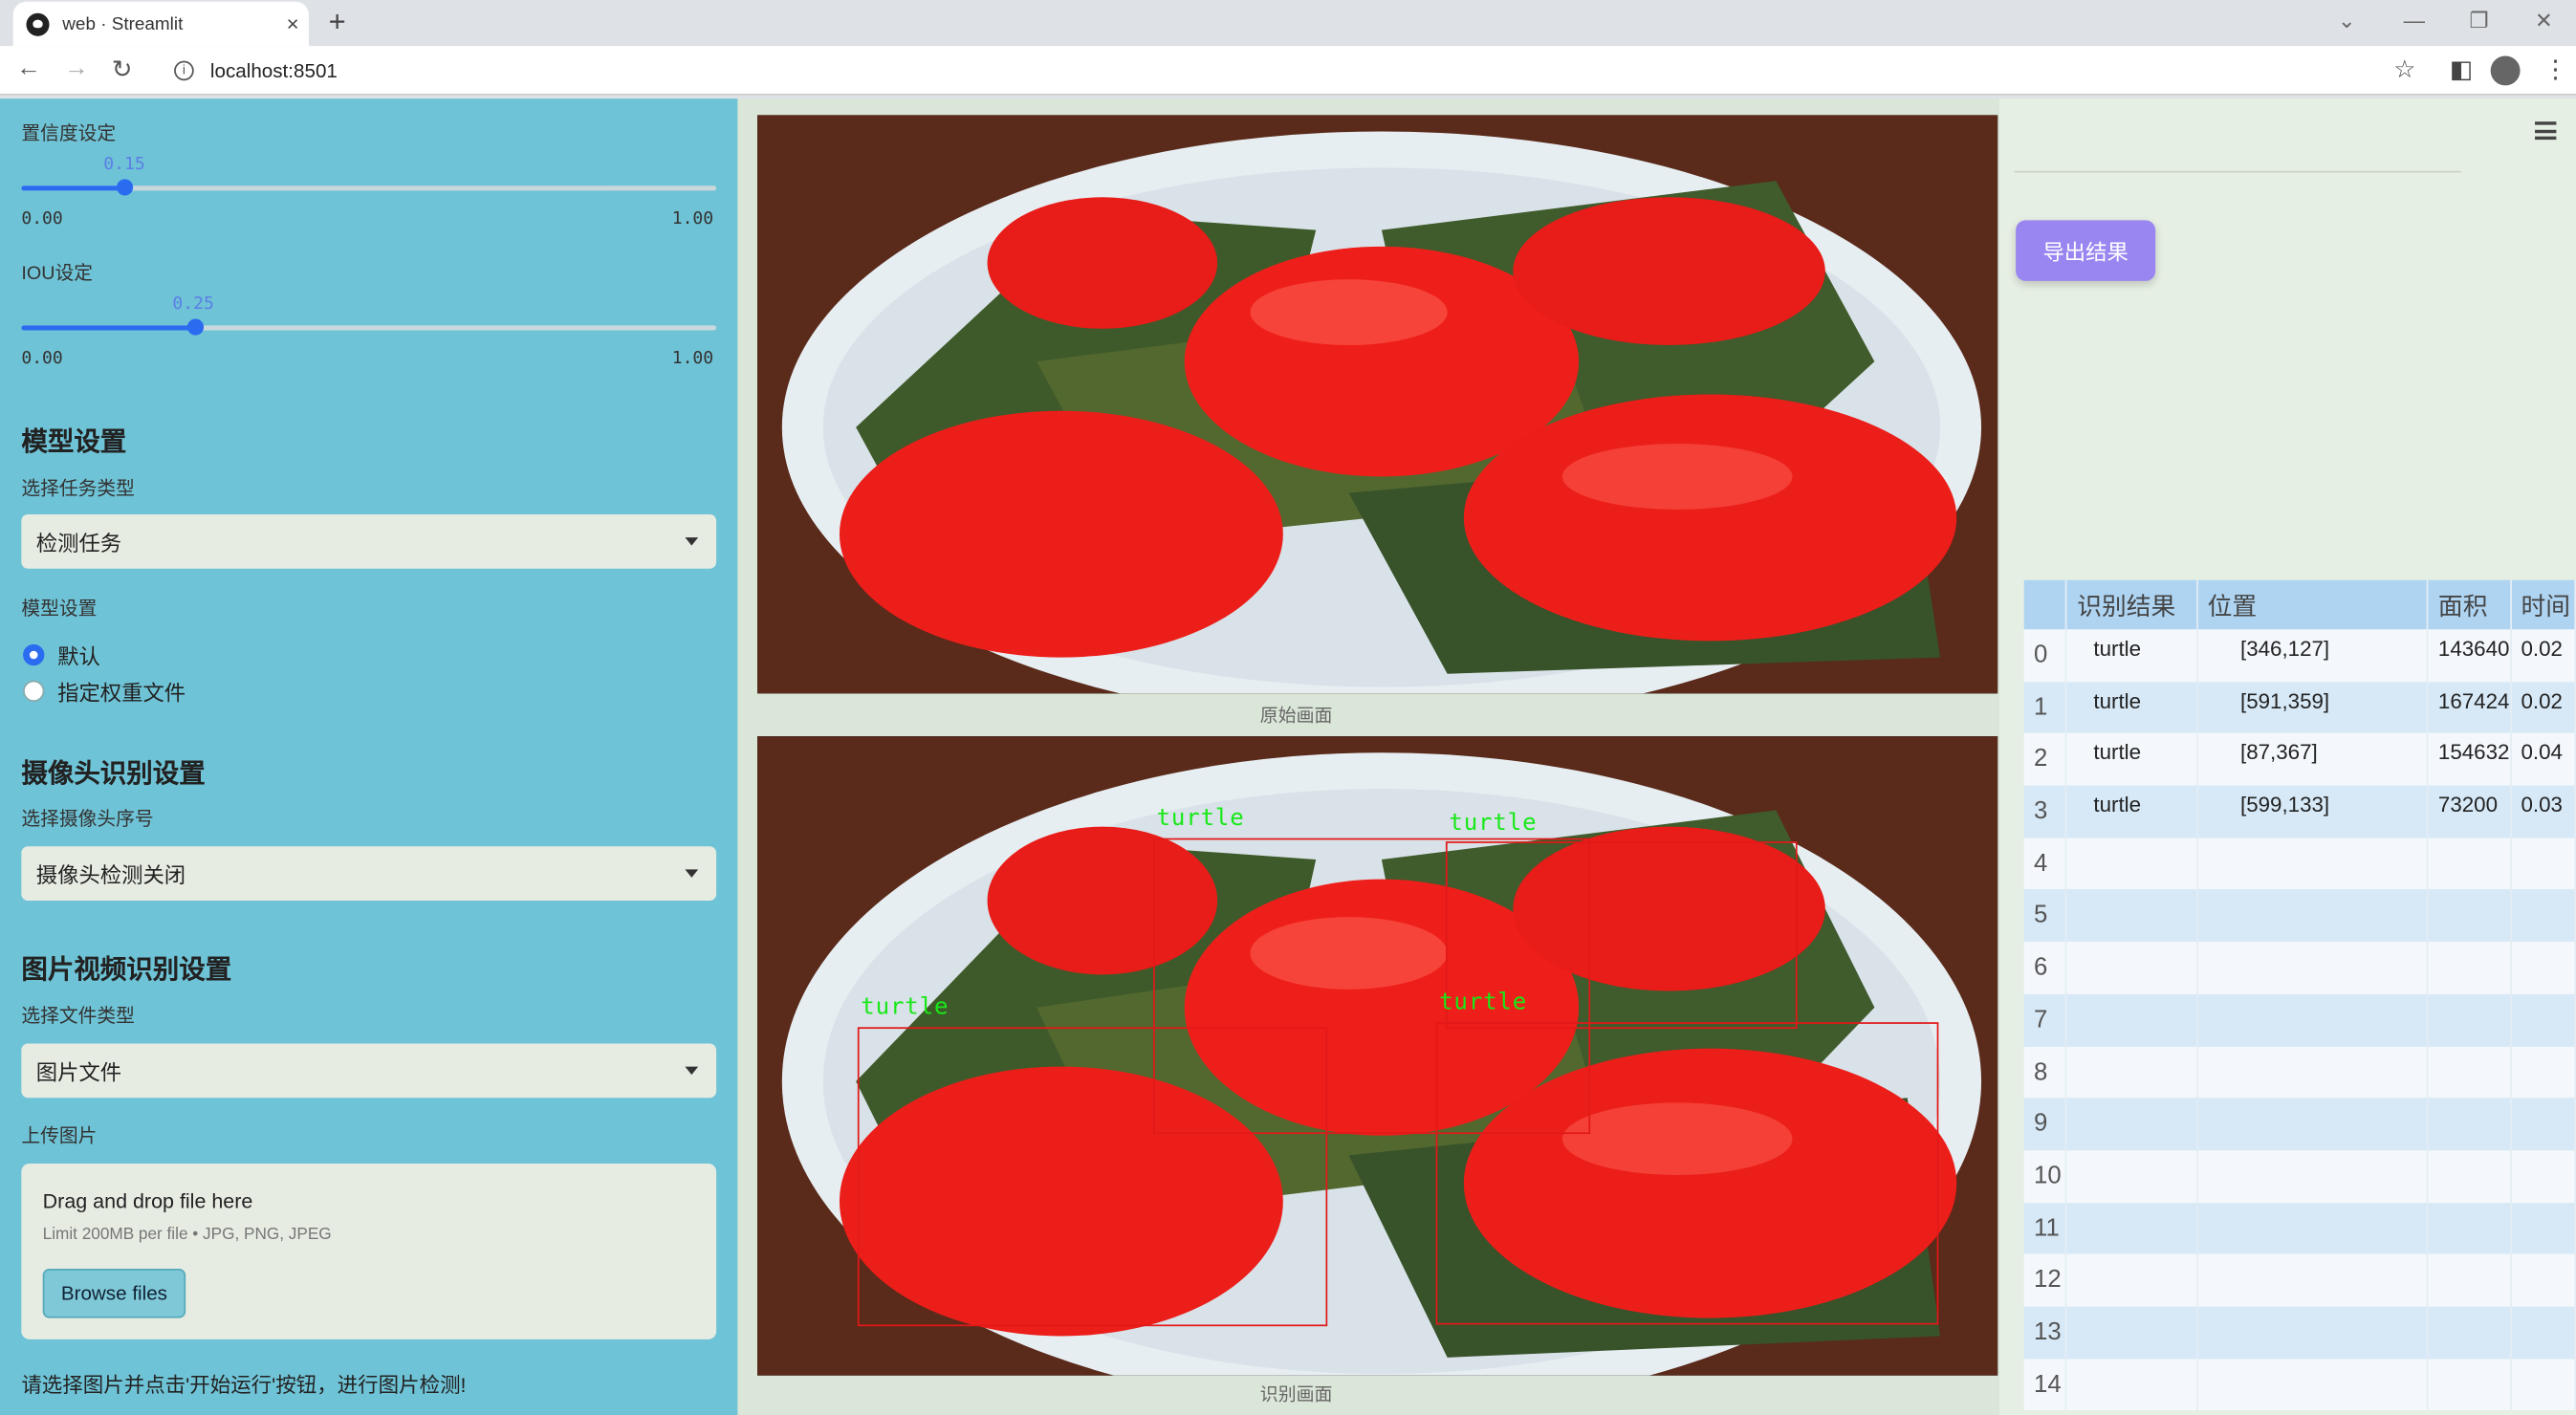 Image resolution: width=2576 pixels, height=1415 pixels. What do you see at coordinates (2543, 604) in the screenshot?
I see `column-header: 时间` at bounding box center [2543, 604].